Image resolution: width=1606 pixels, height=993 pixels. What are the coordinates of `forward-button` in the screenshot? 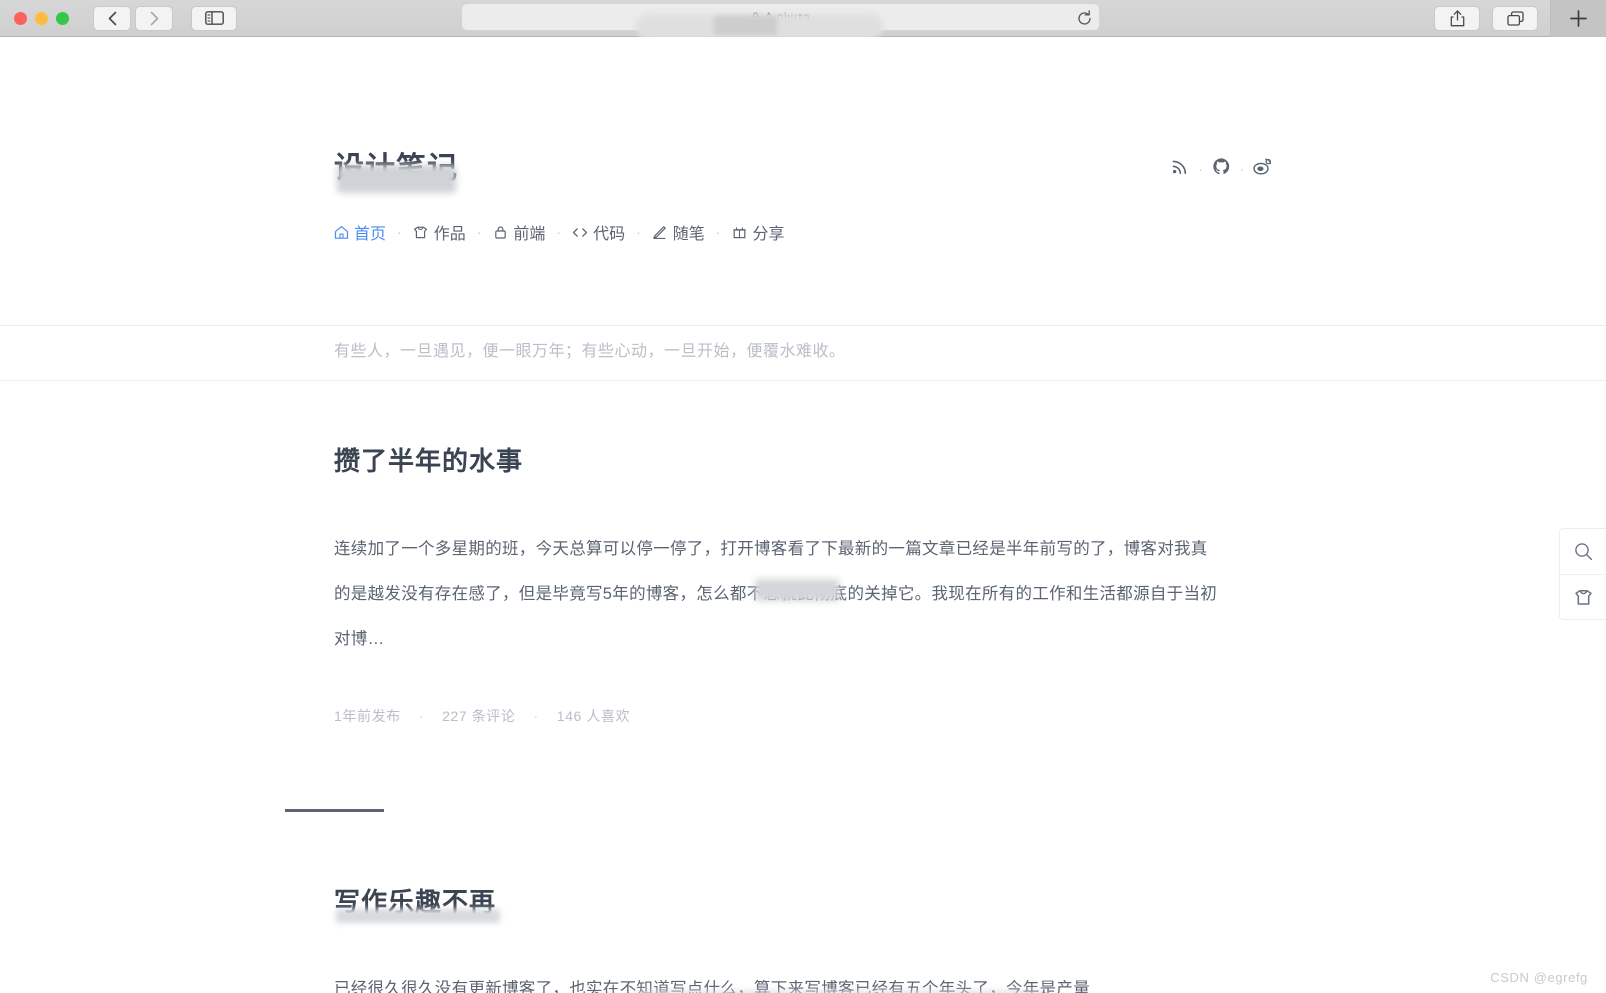 It's located at (154, 18).